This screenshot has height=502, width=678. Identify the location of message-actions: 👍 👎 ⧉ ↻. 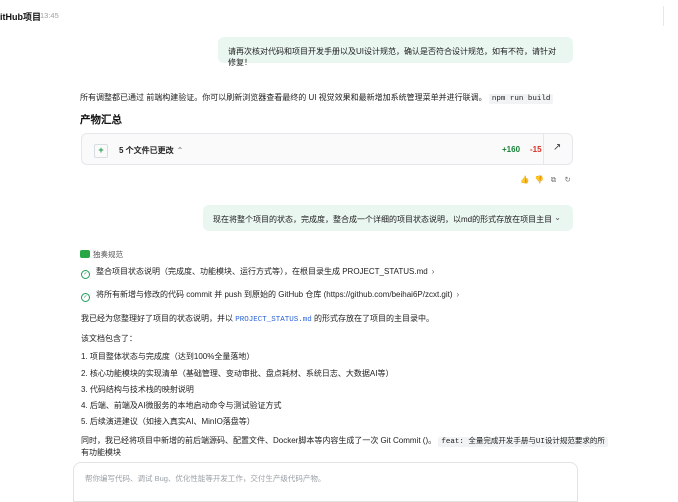
(547, 180).